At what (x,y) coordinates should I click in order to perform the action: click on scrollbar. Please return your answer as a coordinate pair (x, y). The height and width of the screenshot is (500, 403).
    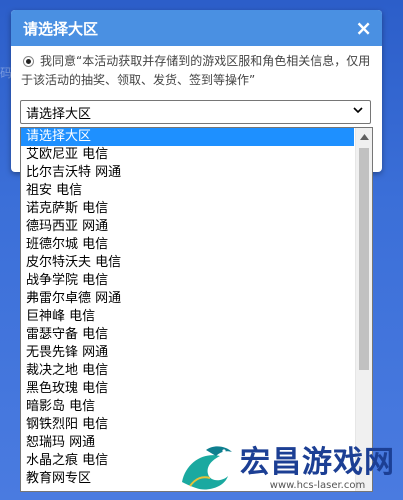
    Looking at the image, I should click on (363, 309).